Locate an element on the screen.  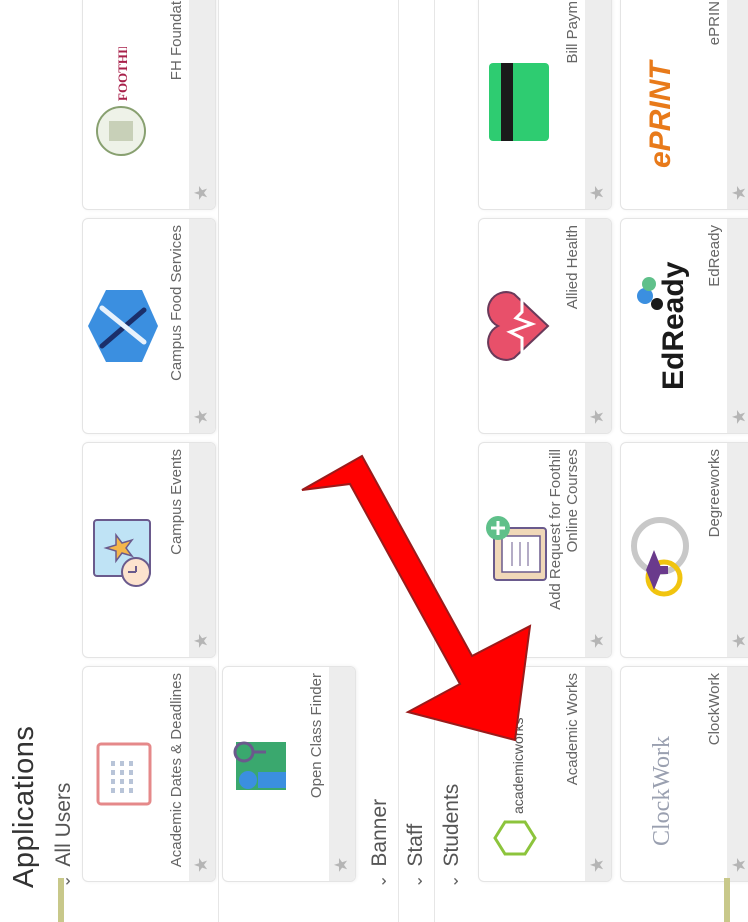
tile-label: ePRIN is located at coordinates (714, 23).